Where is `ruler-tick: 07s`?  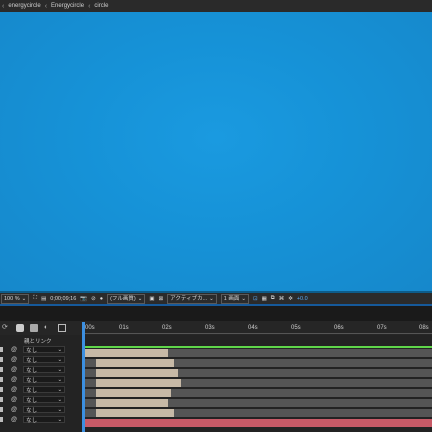 ruler-tick: 07s is located at coordinates (382, 328).